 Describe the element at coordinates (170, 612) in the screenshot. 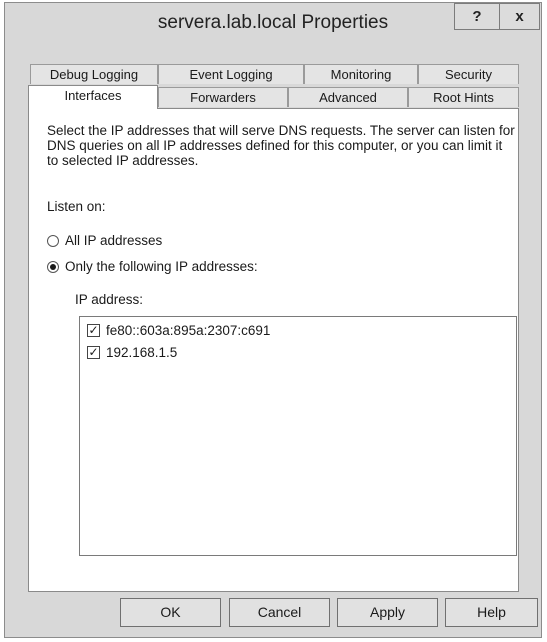

I see `ok-button: OK` at that location.